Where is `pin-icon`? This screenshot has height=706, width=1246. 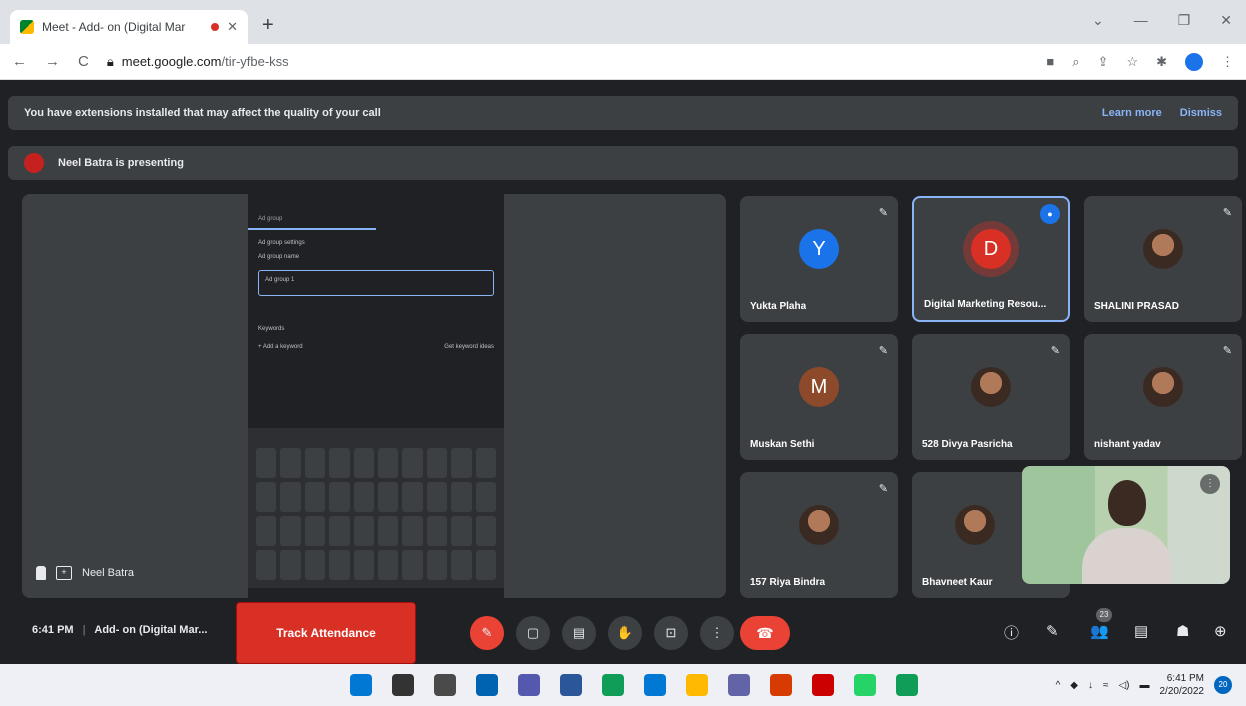
pin-icon is located at coordinates (41, 573).